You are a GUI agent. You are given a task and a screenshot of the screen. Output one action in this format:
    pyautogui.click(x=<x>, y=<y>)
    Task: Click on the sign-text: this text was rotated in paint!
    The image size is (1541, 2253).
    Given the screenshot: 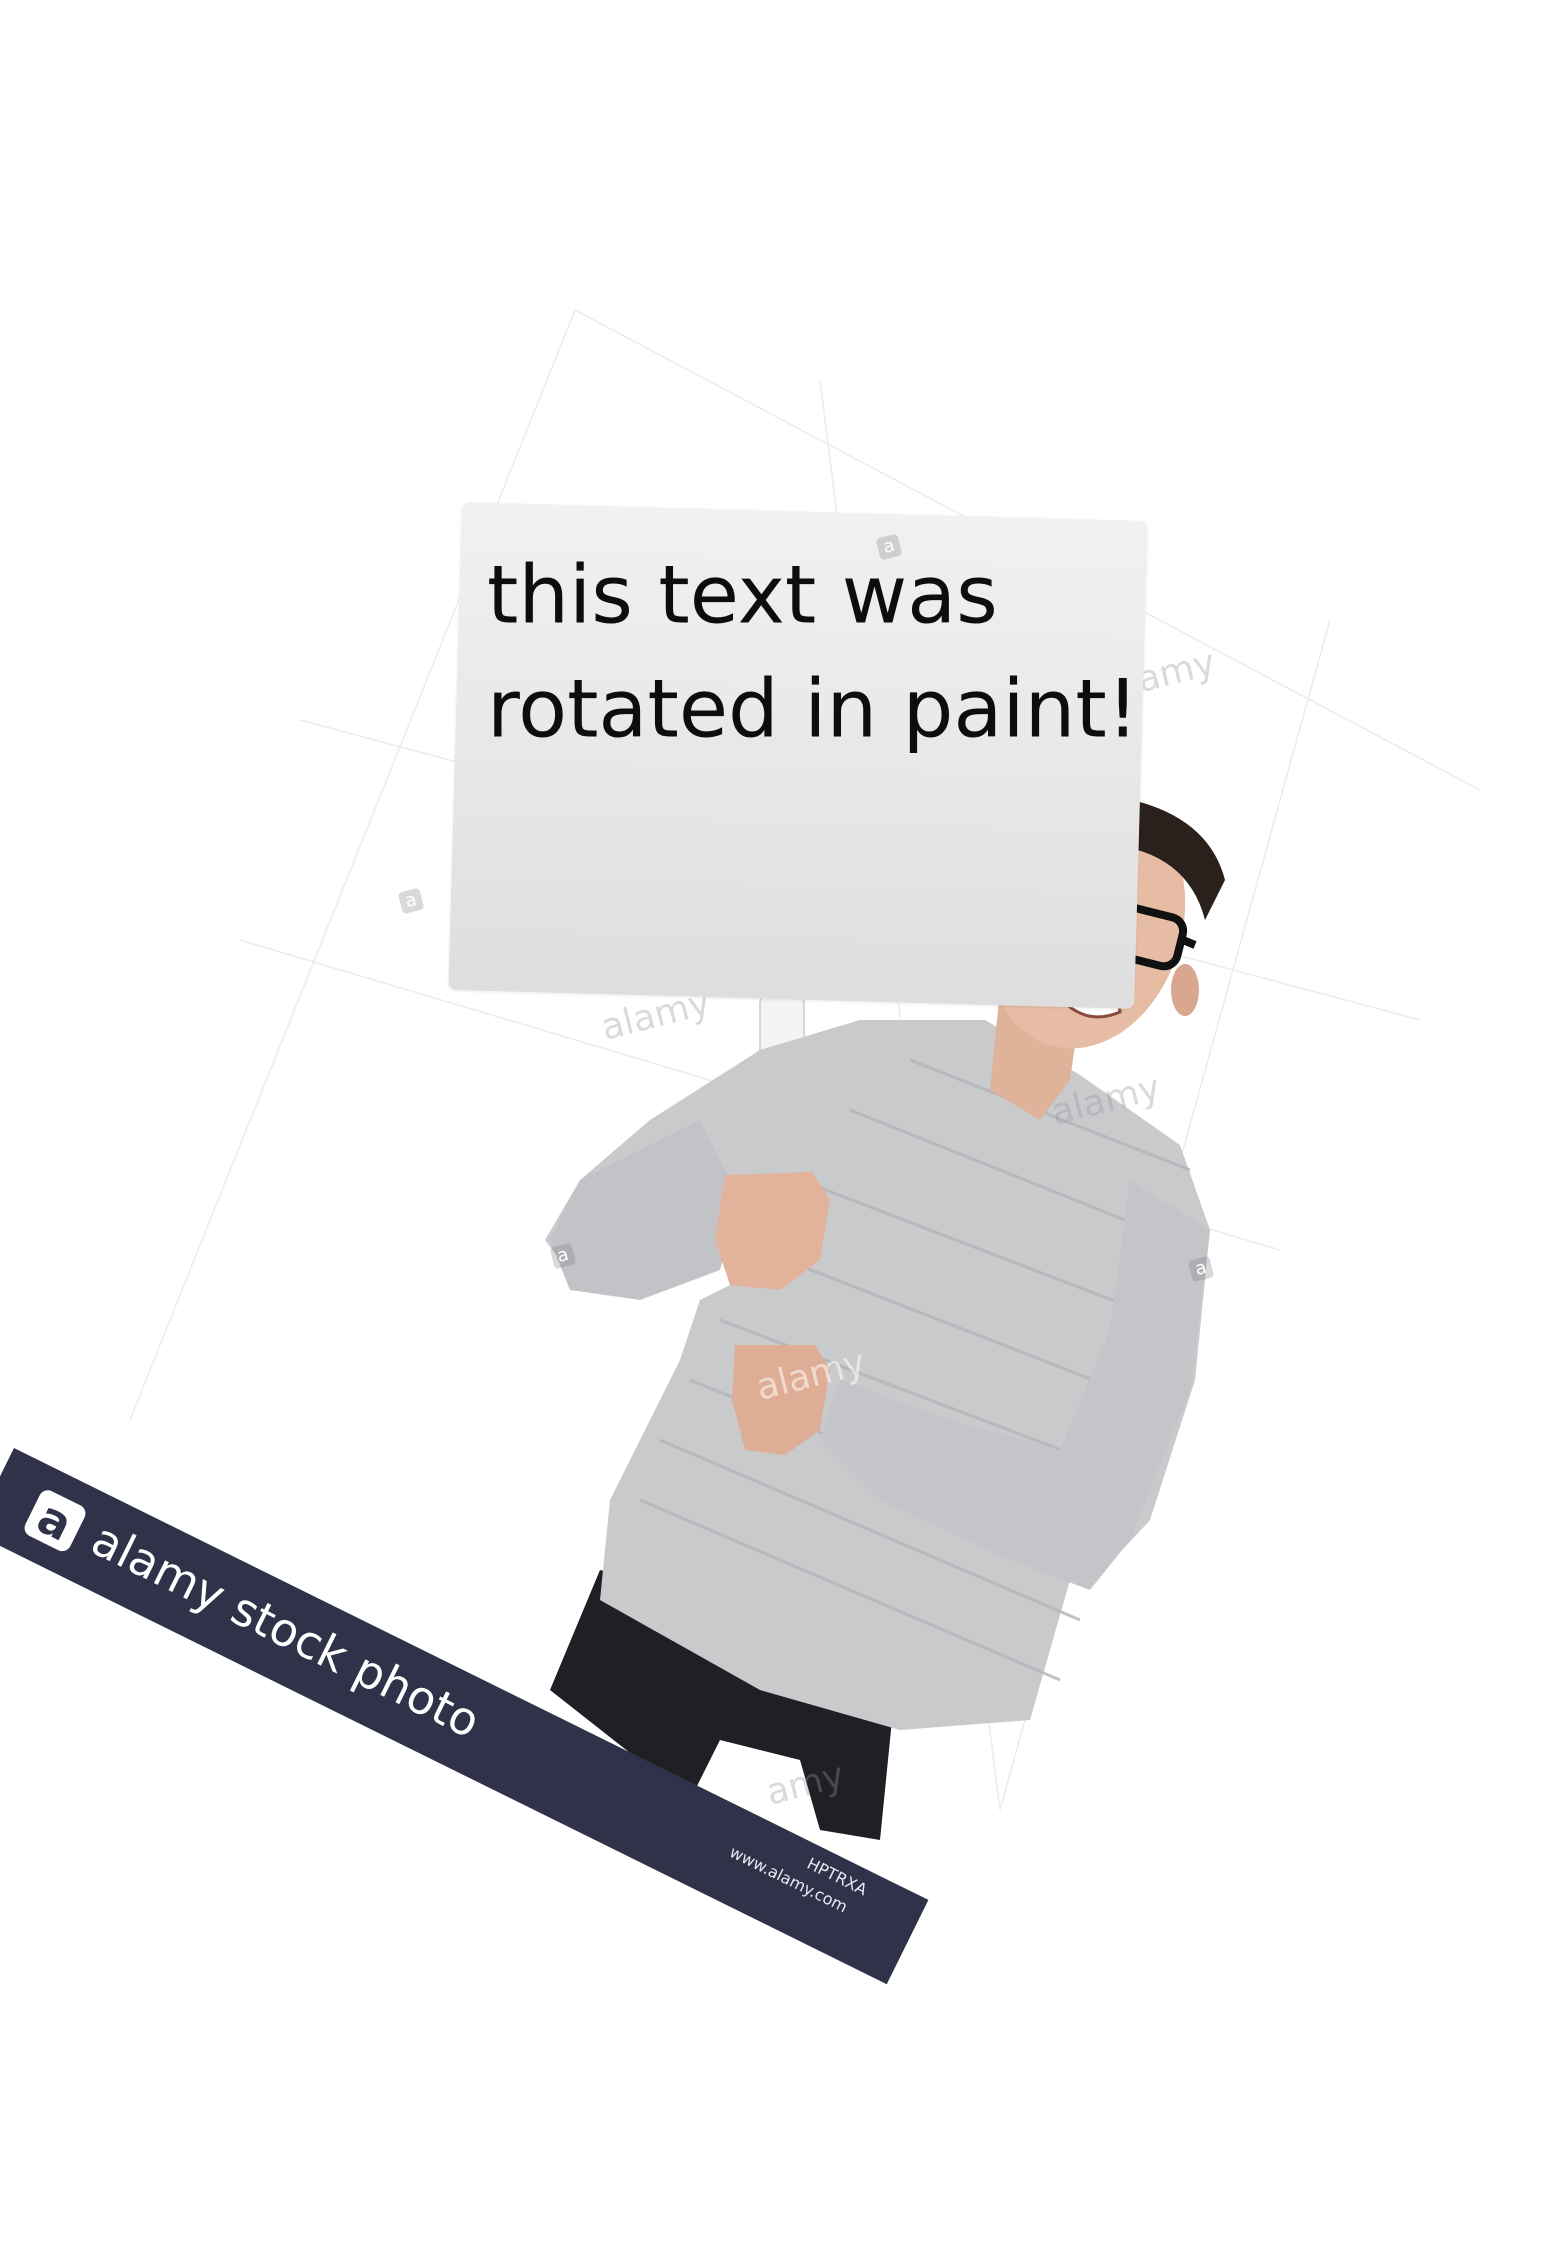 What is the action you would take?
    pyautogui.click(x=812, y=652)
    